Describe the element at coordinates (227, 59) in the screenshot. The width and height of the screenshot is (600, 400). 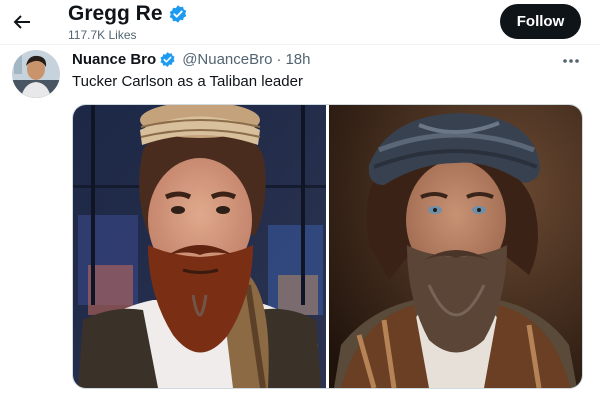
I see `author-handle: @NuanceBro` at that location.